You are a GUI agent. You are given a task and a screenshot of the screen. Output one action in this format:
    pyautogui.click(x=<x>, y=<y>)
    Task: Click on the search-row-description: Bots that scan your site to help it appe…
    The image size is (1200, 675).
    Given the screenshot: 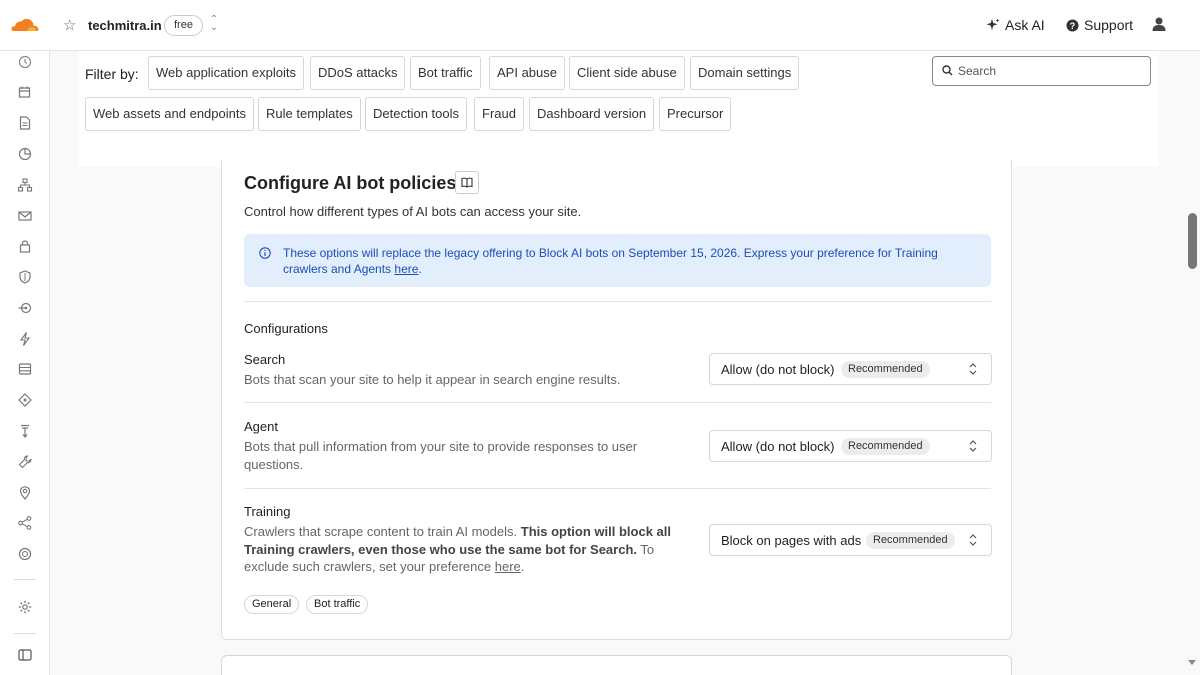 What is the action you would take?
    pyautogui.click(x=432, y=379)
    